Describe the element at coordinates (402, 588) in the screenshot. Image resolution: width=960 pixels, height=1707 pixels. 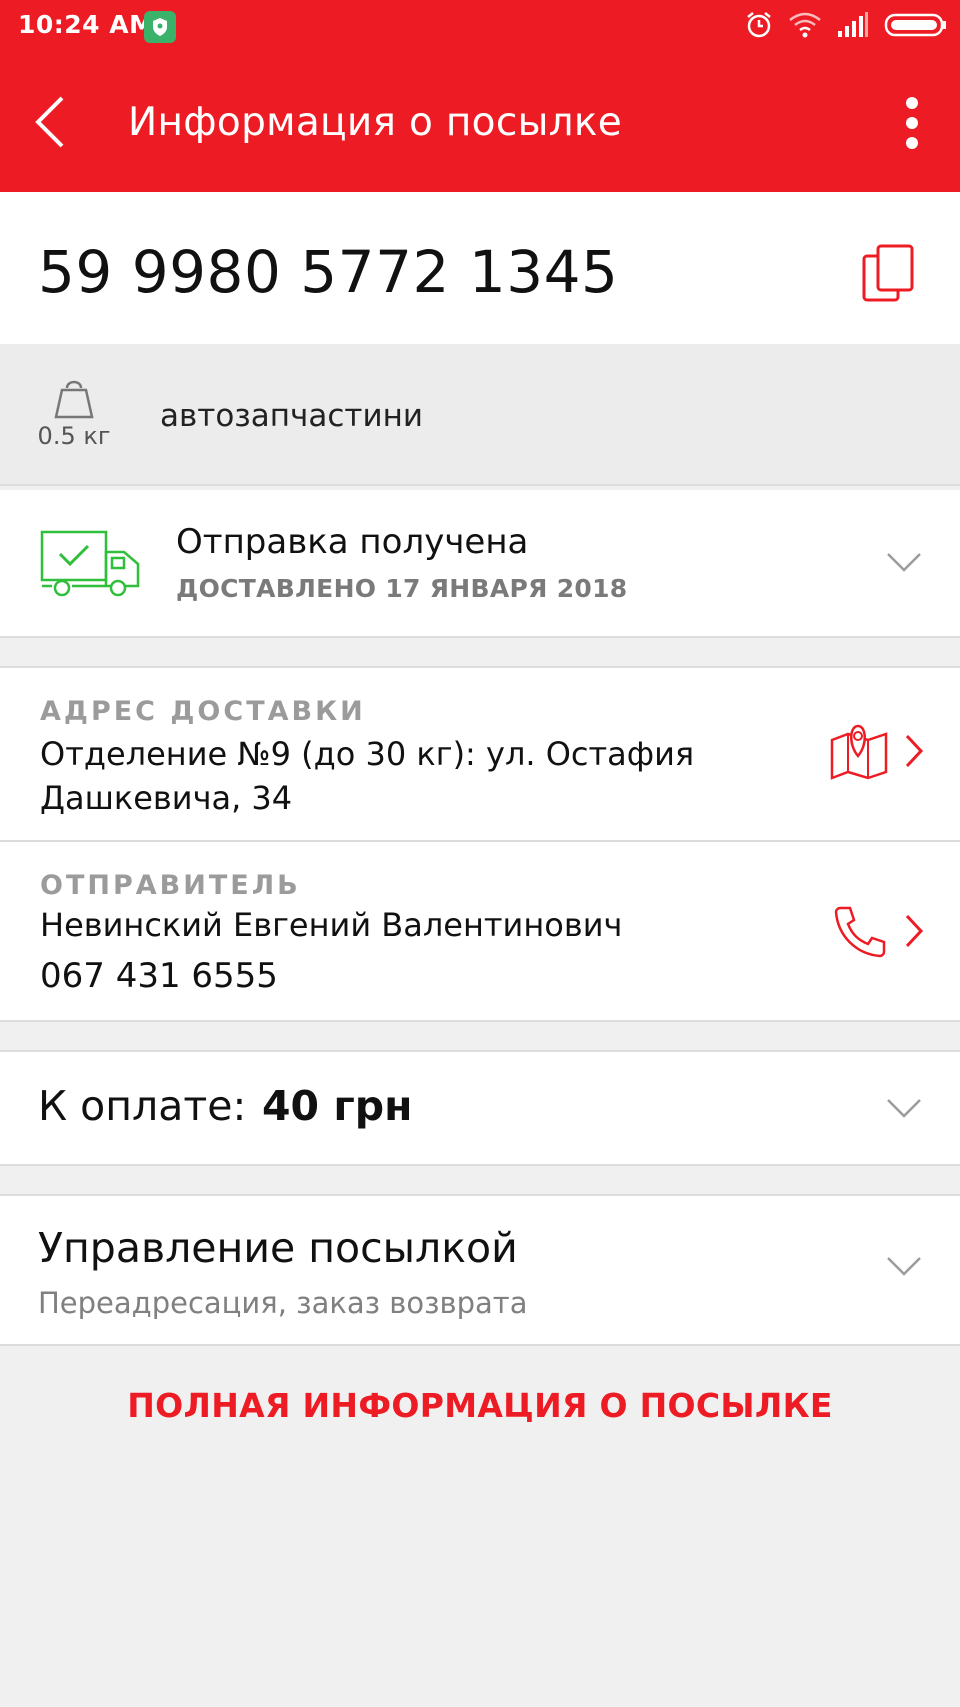
I see `delivery-status-date: ДОСТАВЛЕНО 17 ЯНВАРЯ 2018` at that location.